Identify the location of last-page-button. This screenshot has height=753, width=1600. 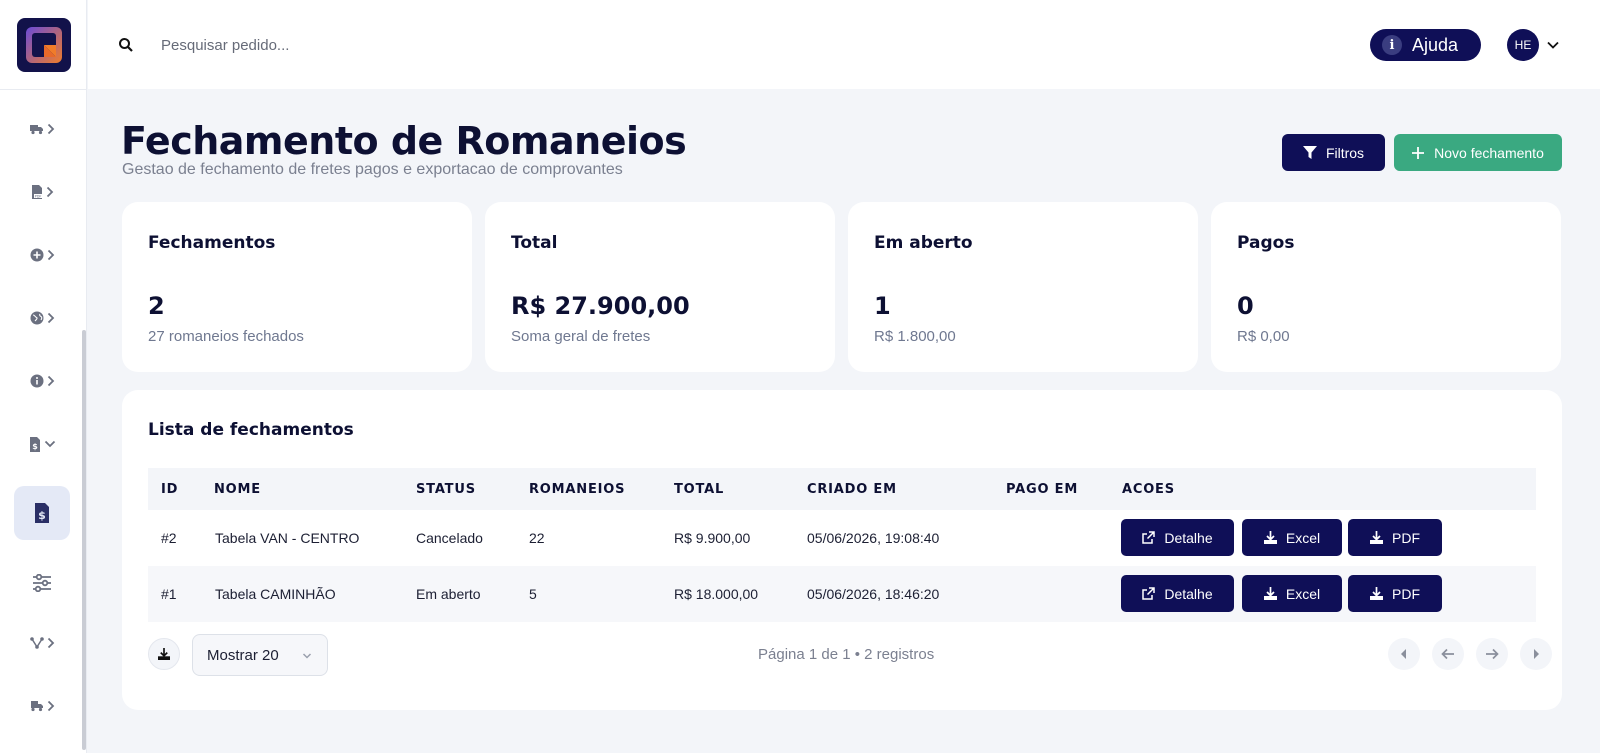
(1536, 654).